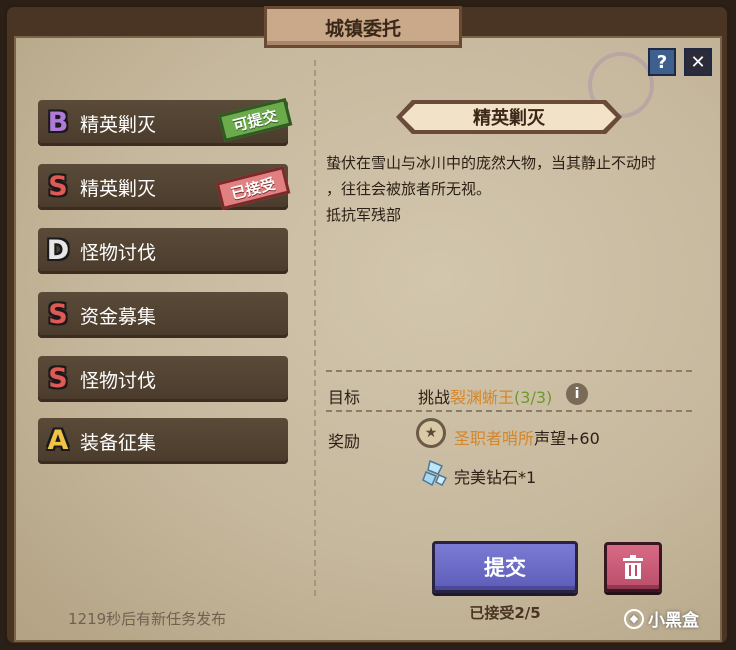 This screenshot has height=650, width=736. What do you see at coordinates (495, 477) in the screenshot?
I see `reward-item: 完美钻石*1` at bounding box center [495, 477].